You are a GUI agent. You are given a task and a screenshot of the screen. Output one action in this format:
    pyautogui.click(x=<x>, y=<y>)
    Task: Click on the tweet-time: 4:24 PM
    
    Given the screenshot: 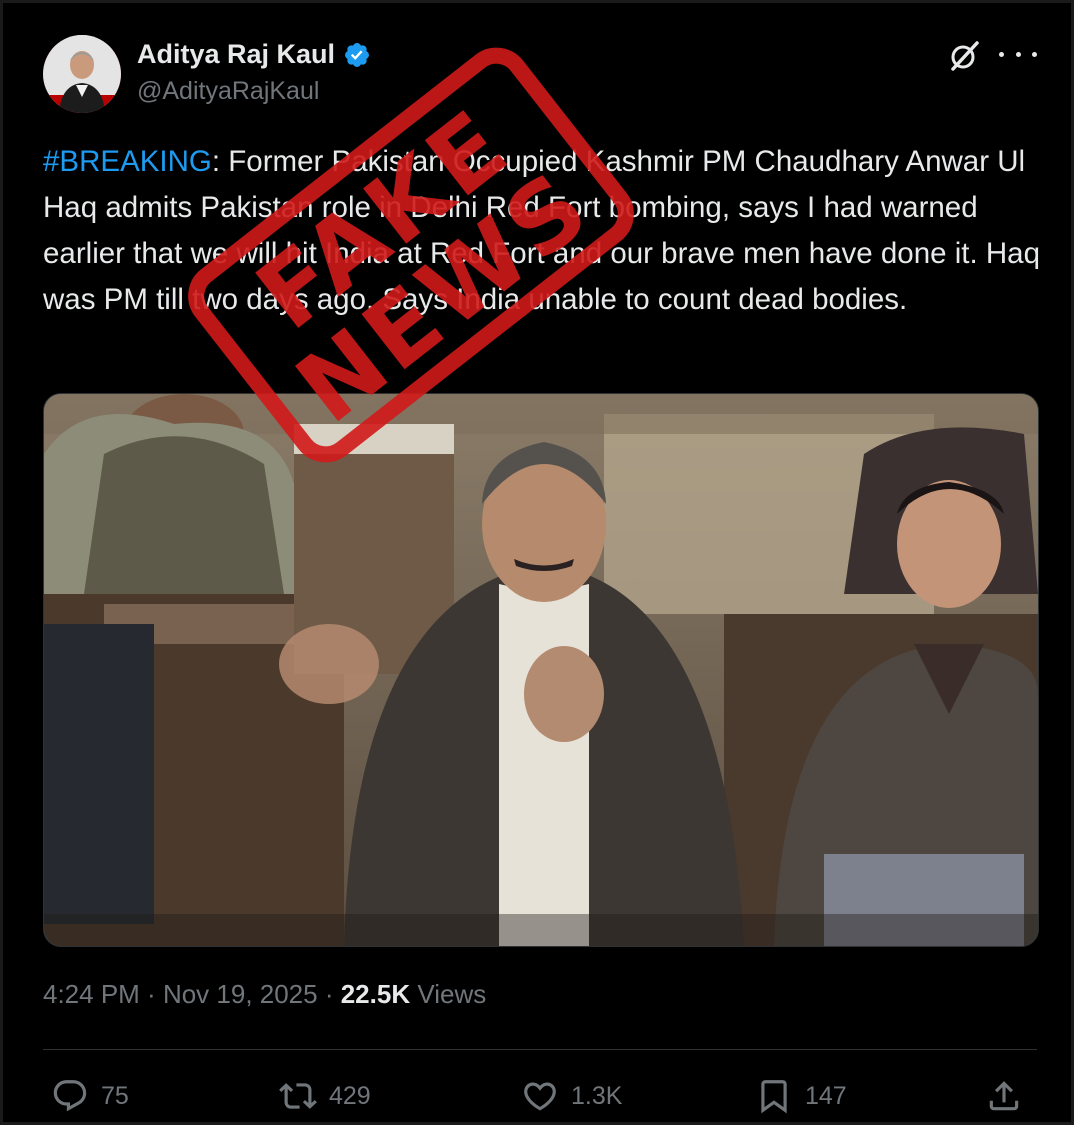 What is the action you would take?
    pyautogui.click(x=91, y=994)
    